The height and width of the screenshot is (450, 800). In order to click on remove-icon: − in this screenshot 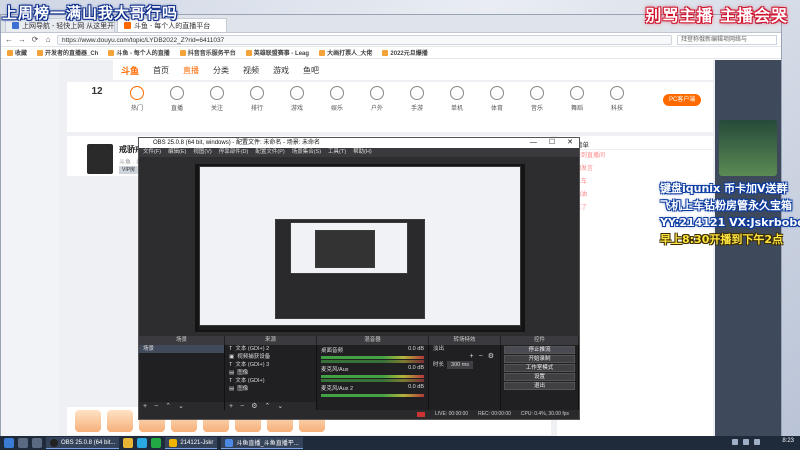, I will do `click(481, 357)`.